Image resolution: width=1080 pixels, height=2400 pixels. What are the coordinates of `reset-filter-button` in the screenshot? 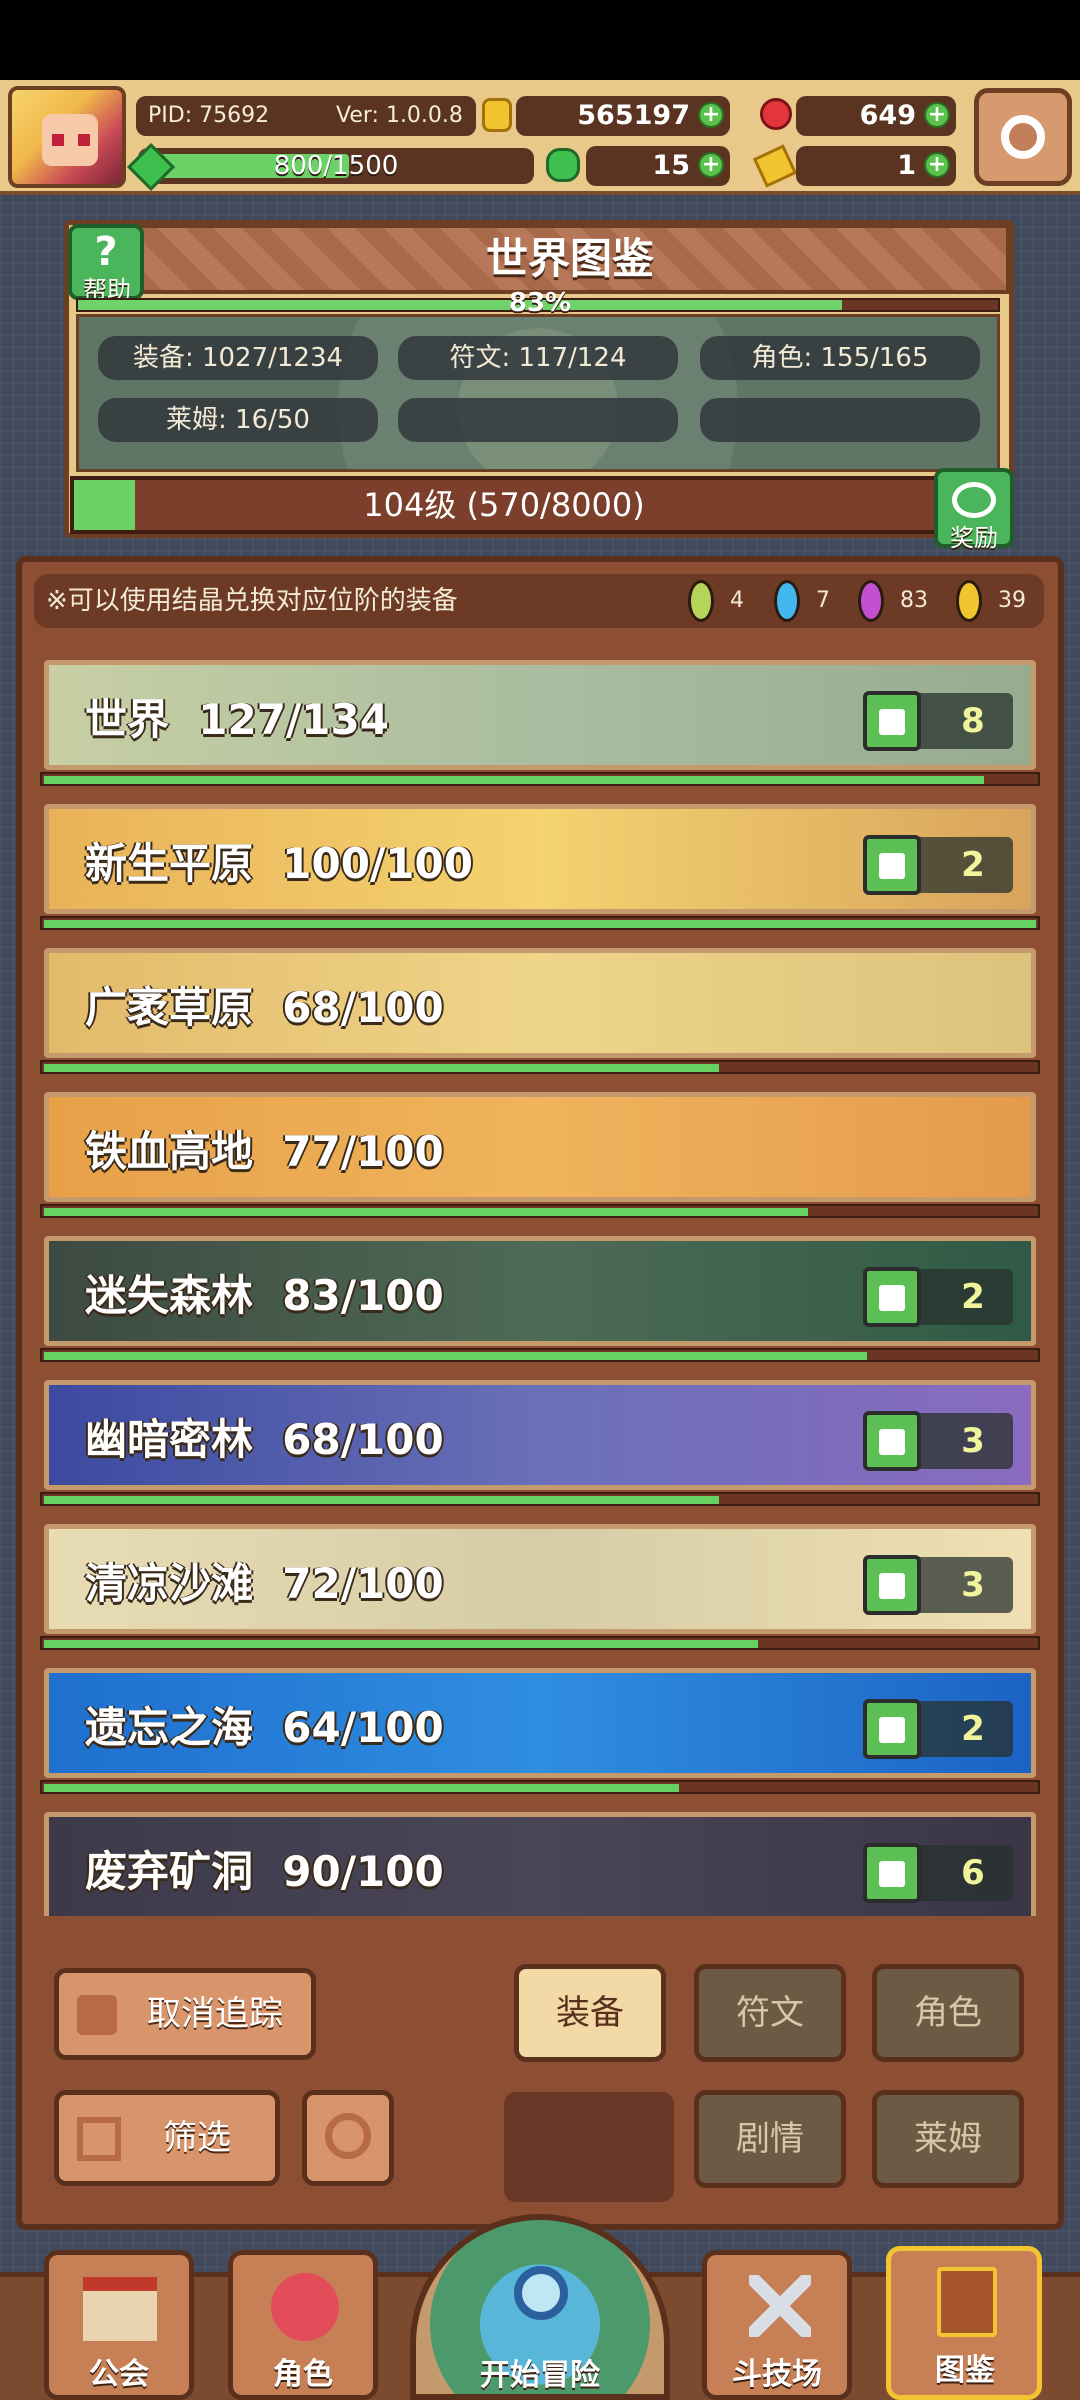 It's located at (348, 2138).